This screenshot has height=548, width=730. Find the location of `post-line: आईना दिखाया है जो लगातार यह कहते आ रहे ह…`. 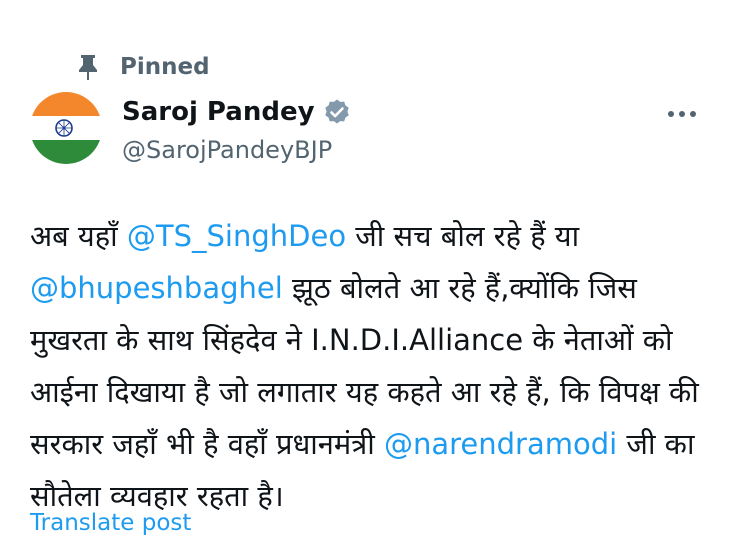

post-line: आईना दिखाया है जो लगातार यह कहते आ रहे ह… is located at coordinates (364, 392).